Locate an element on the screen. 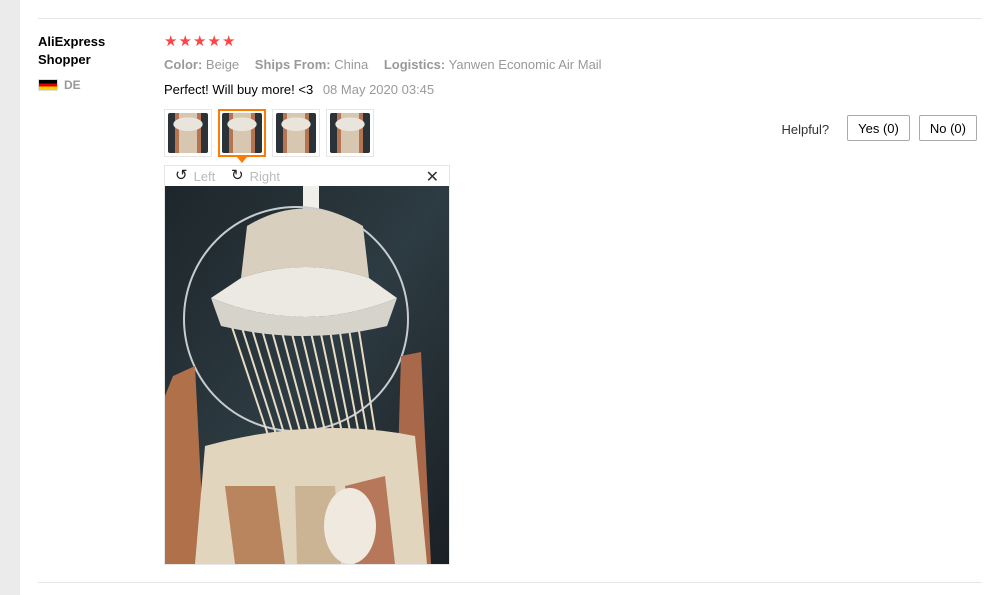 The image size is (998, 595). reviewer-info: AliExpress Shopper DE is located at coordinates (93, 62).